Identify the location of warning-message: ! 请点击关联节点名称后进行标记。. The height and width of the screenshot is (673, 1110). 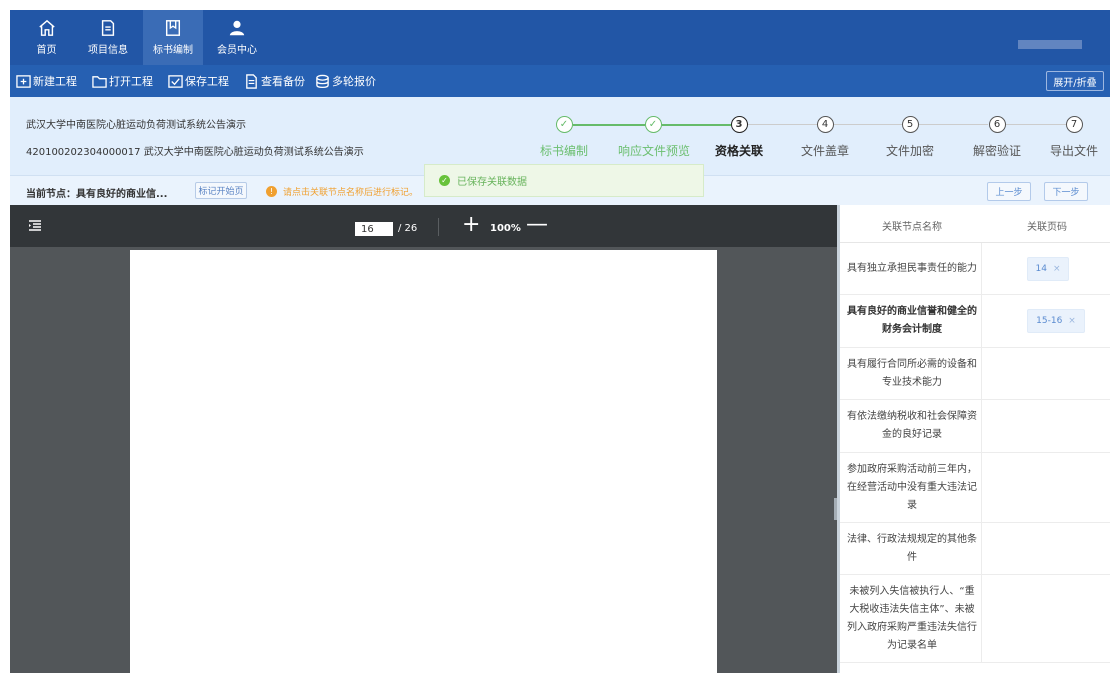
(342, 191).